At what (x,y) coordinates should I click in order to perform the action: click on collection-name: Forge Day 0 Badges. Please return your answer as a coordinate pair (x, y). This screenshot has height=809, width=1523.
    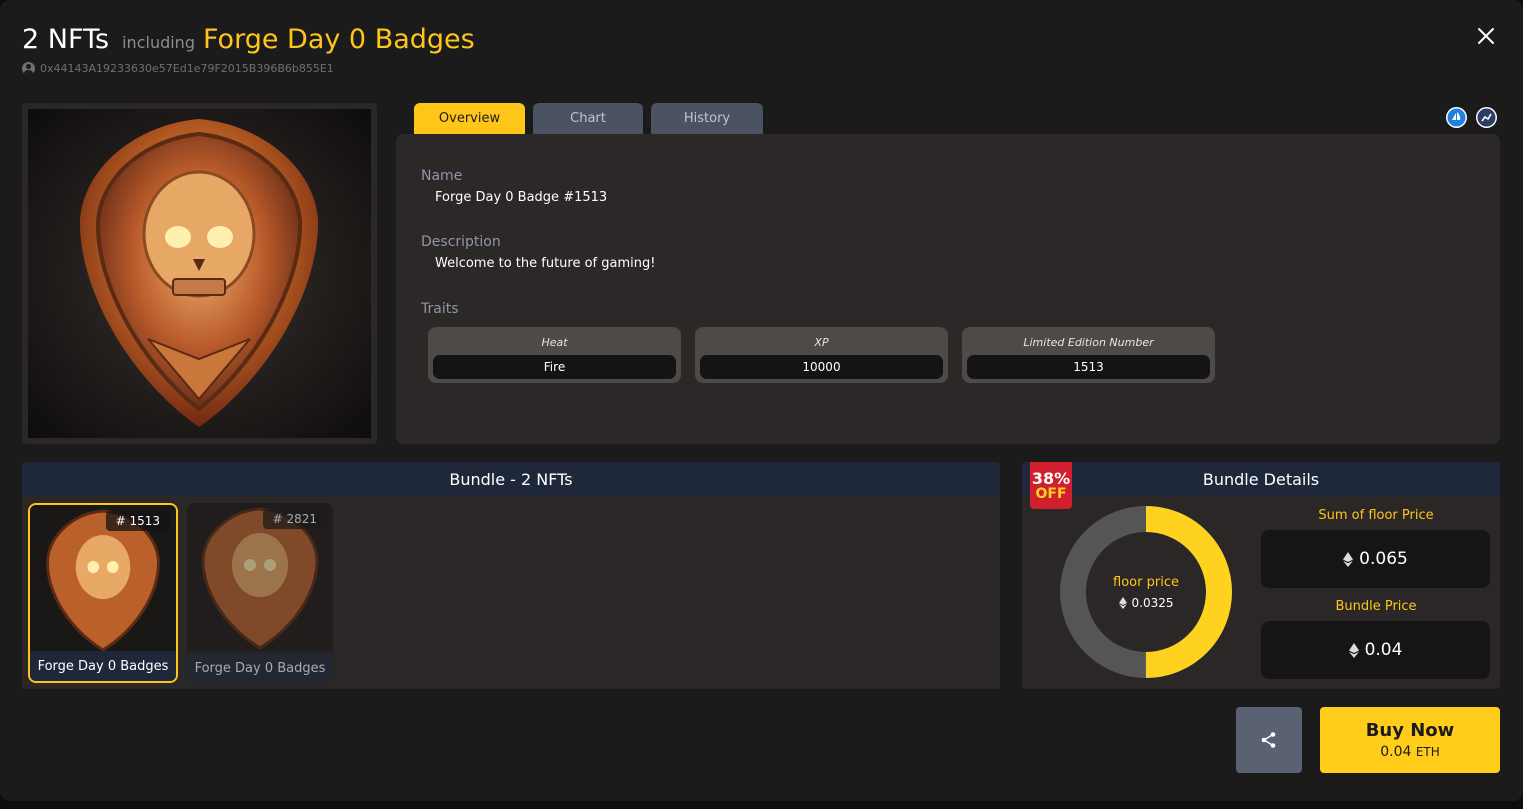
    Looking at the image, I should click on (339, 39).